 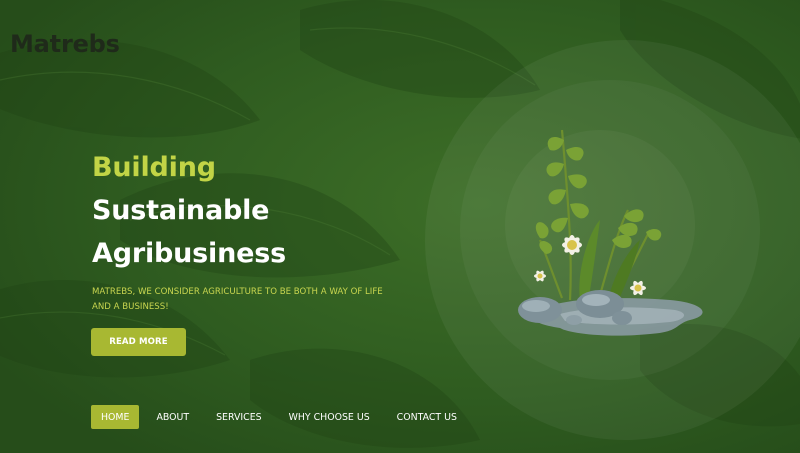 I want to click on read-more-button: READ MORE, so click(x=138, y=342).